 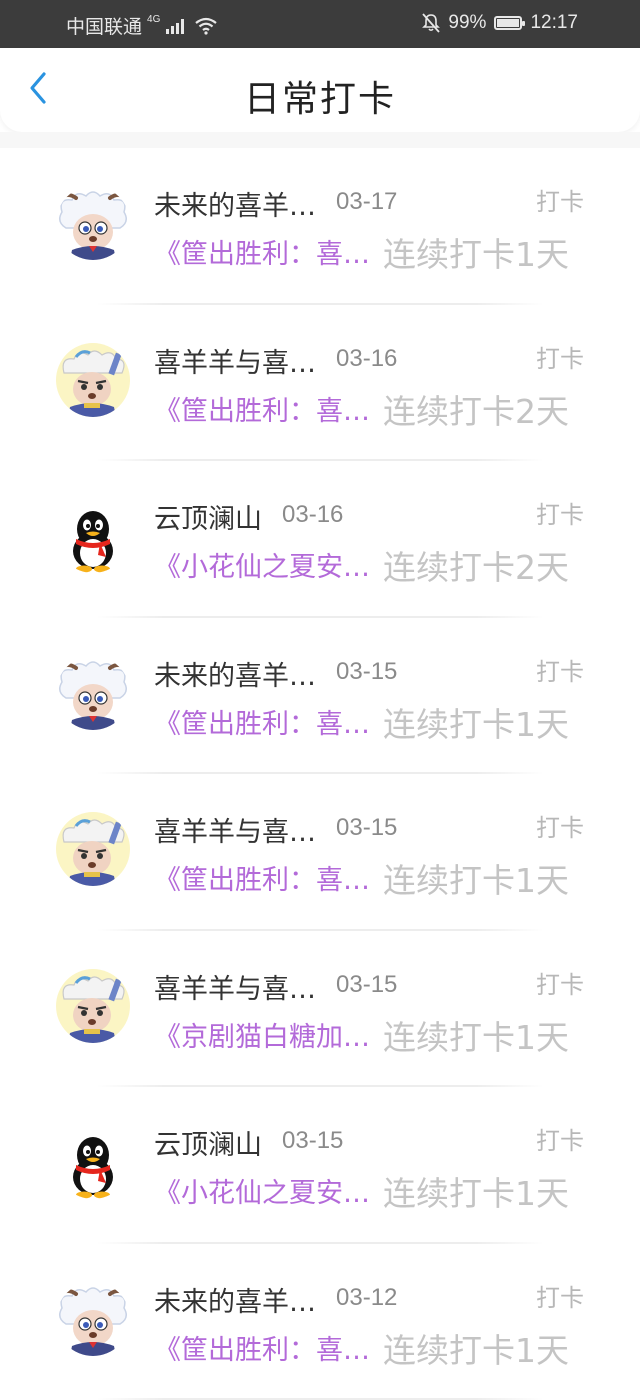 I want to click on carrier-name: 中国联通, so click(x=104, y=25).